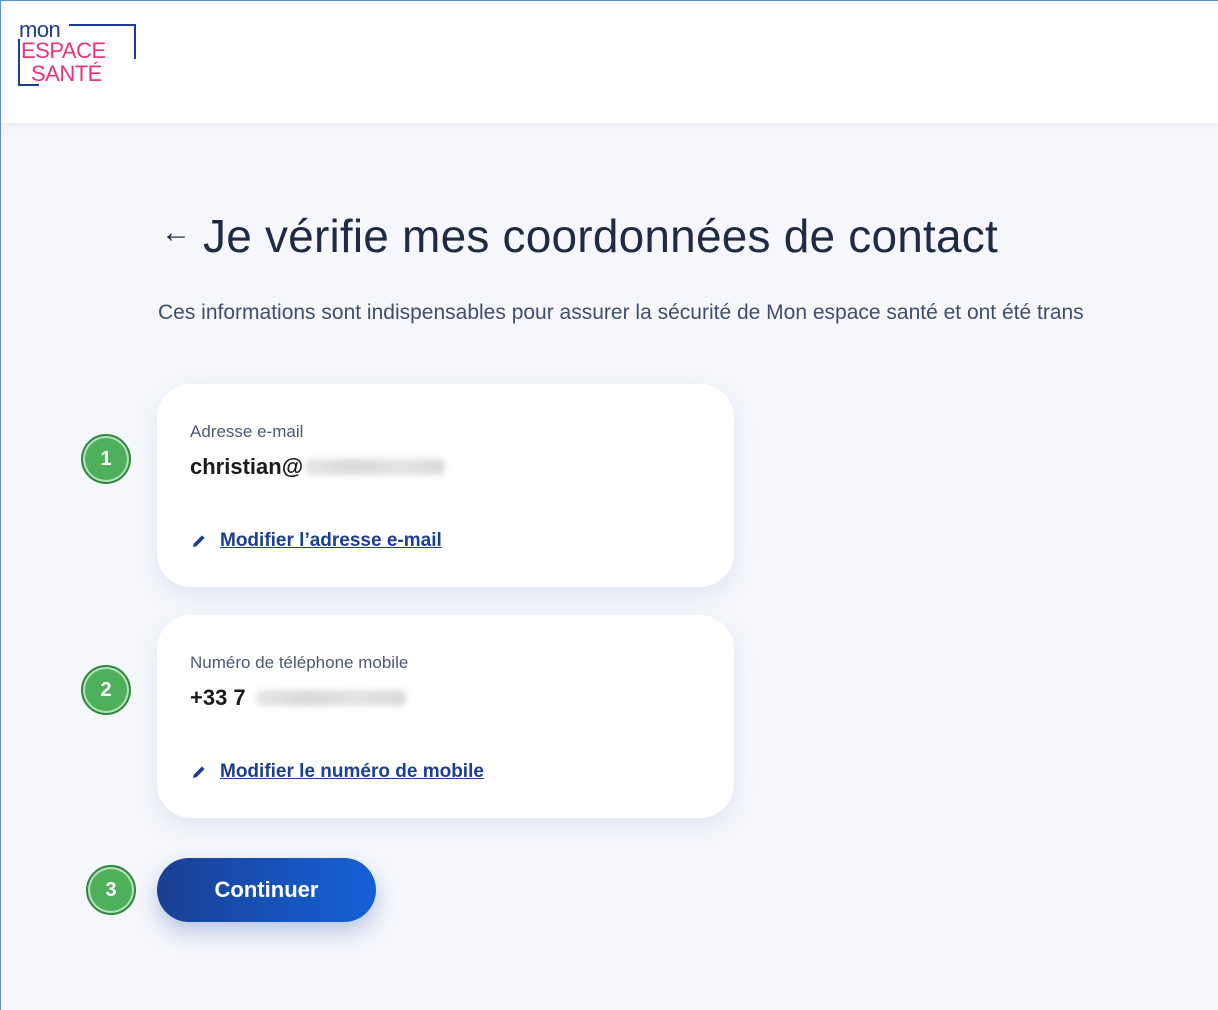  Describe the element at coordinates (609, 62) in the screenshot. I see `top-header: mon ESPACE SANTÉ` at that location.